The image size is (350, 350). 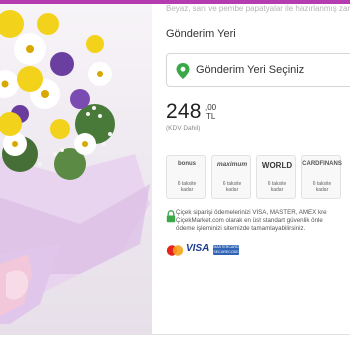 I want to click on world-logo: WORLD, so click(x=277, y=165).